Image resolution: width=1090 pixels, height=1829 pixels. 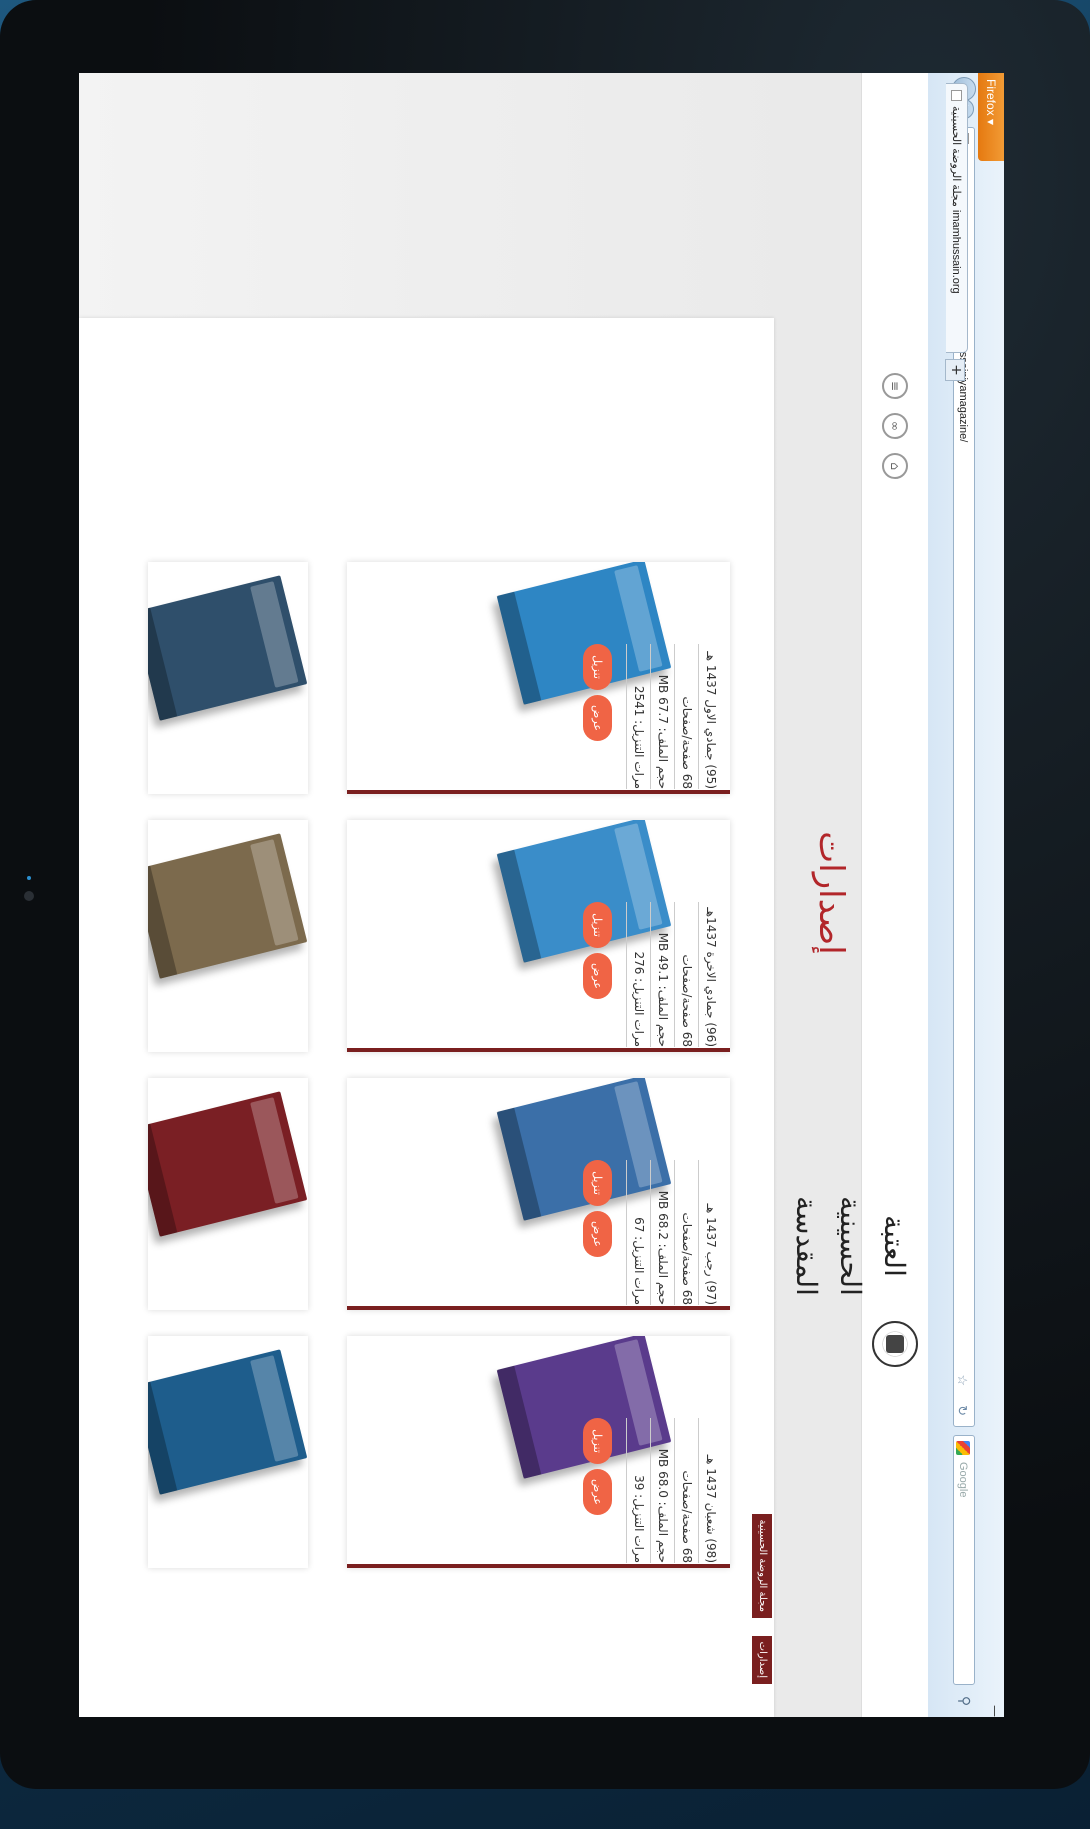 What do you see at coordinates (710, 1232) in the screenshot?
I see `issue-title: (97) رجب 1437 هـ` at bounding box center [710, 1232].